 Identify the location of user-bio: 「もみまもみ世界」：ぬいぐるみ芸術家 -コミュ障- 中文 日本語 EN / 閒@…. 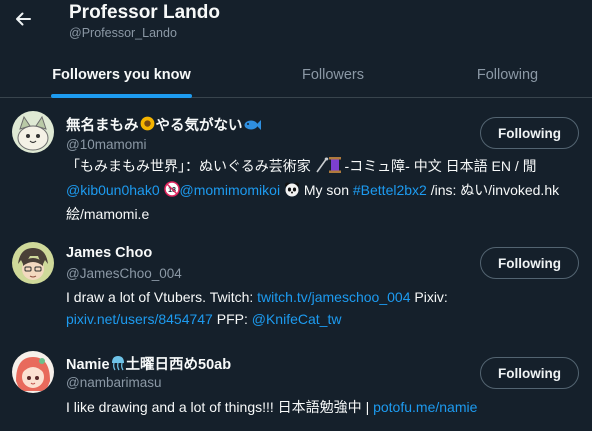
(313, 189).